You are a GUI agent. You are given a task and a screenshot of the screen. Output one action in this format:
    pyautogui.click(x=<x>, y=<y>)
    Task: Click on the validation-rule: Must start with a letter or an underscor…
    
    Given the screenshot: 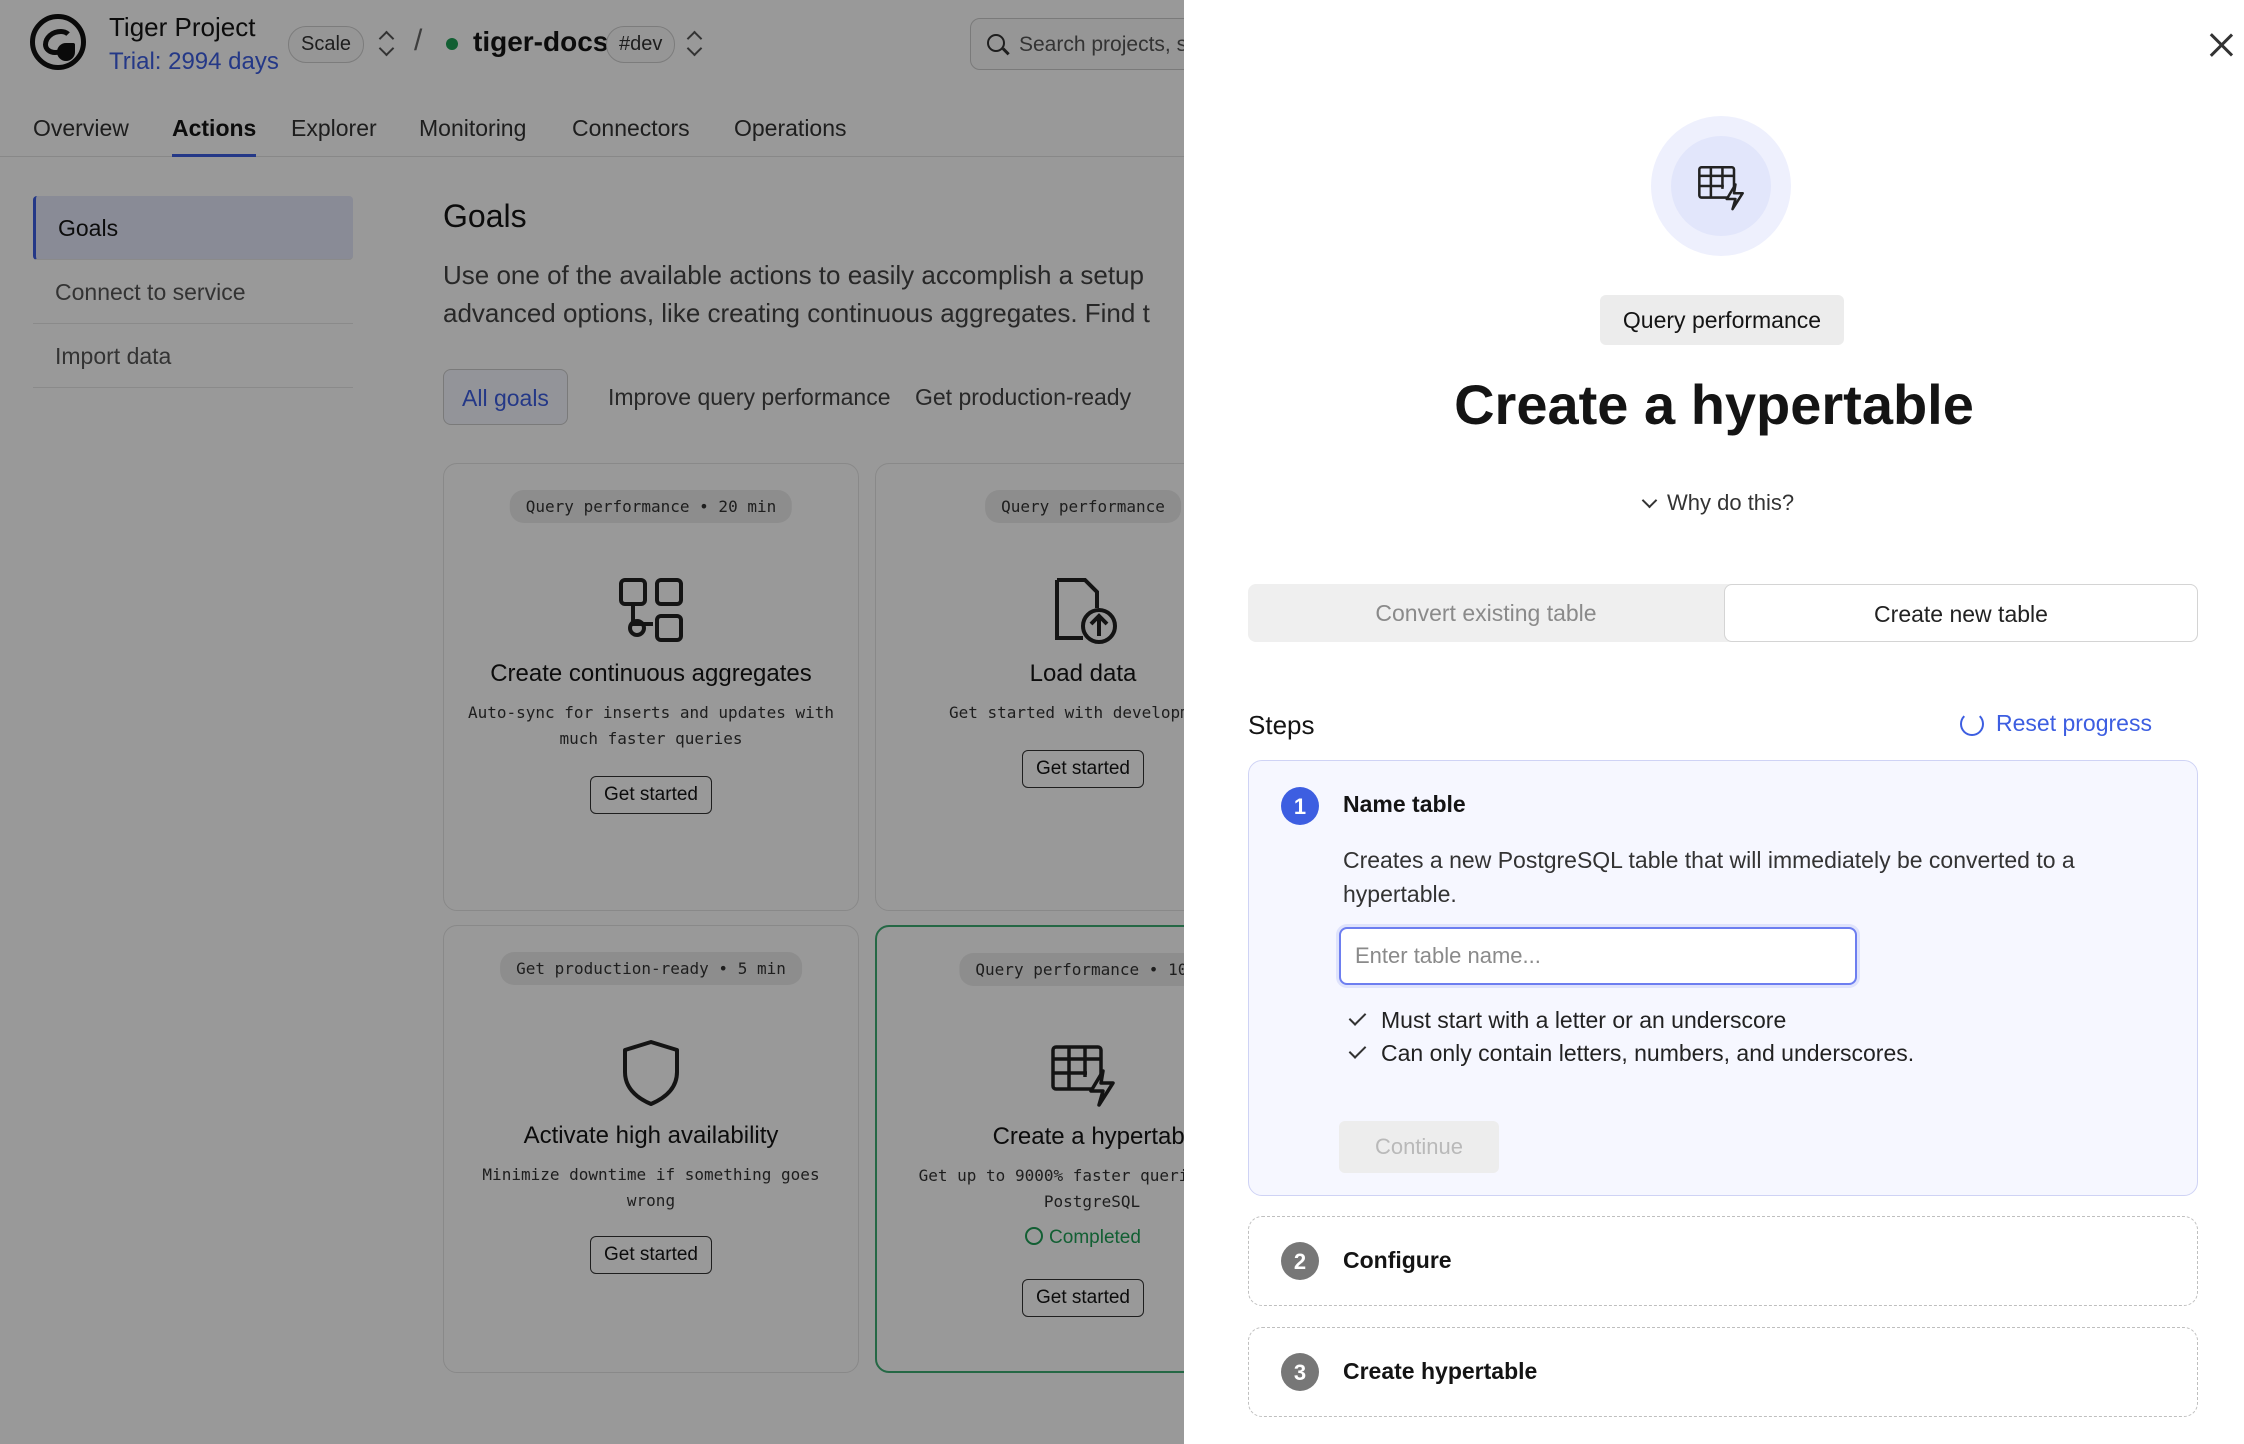 What is the action you would take?
    pyautogui.click(x=1567, y=1020)
    